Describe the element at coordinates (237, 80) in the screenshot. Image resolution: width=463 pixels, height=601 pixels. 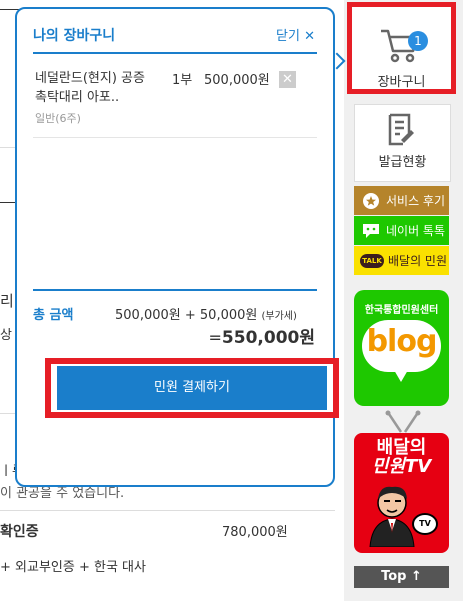
I see `cart-item-price: 500,000원` at that location.